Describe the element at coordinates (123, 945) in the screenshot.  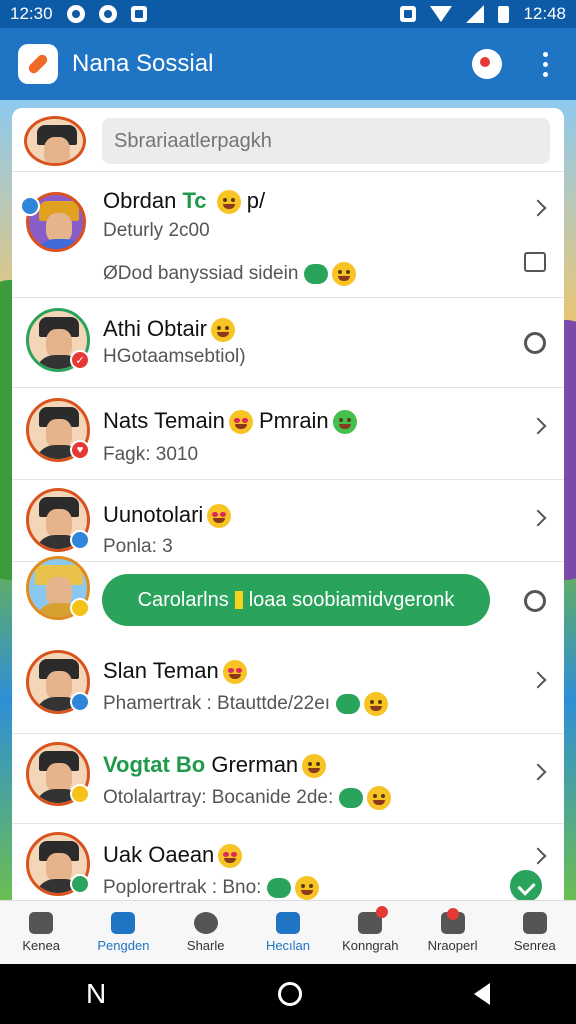
I see `nav-label: Pengden` at that location.